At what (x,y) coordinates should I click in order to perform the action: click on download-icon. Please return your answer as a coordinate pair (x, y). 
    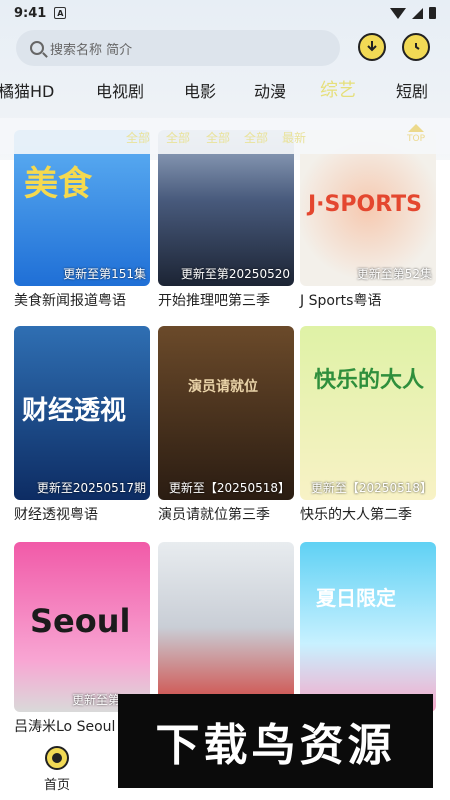
    Looking at the image, I should click on (372, 46).